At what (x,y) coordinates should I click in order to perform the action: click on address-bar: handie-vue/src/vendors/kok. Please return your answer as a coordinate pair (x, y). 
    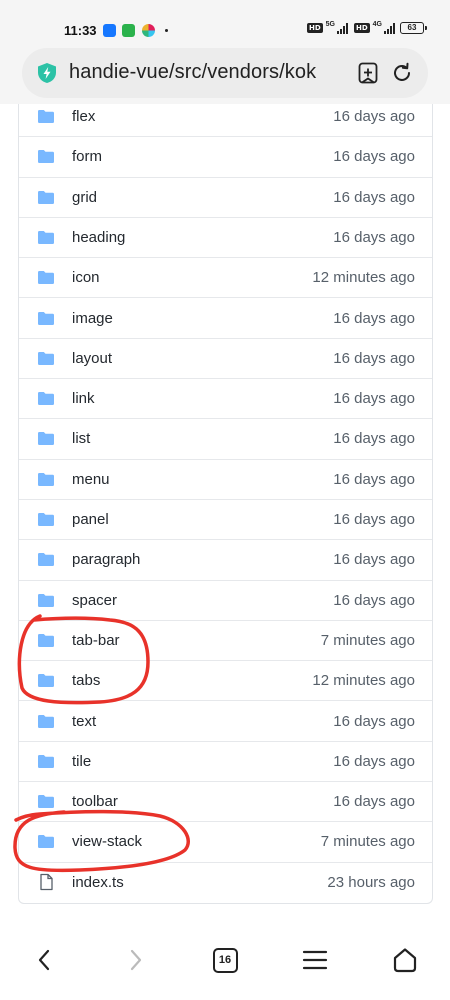
    Looking at the image, I should click on (225, 73).